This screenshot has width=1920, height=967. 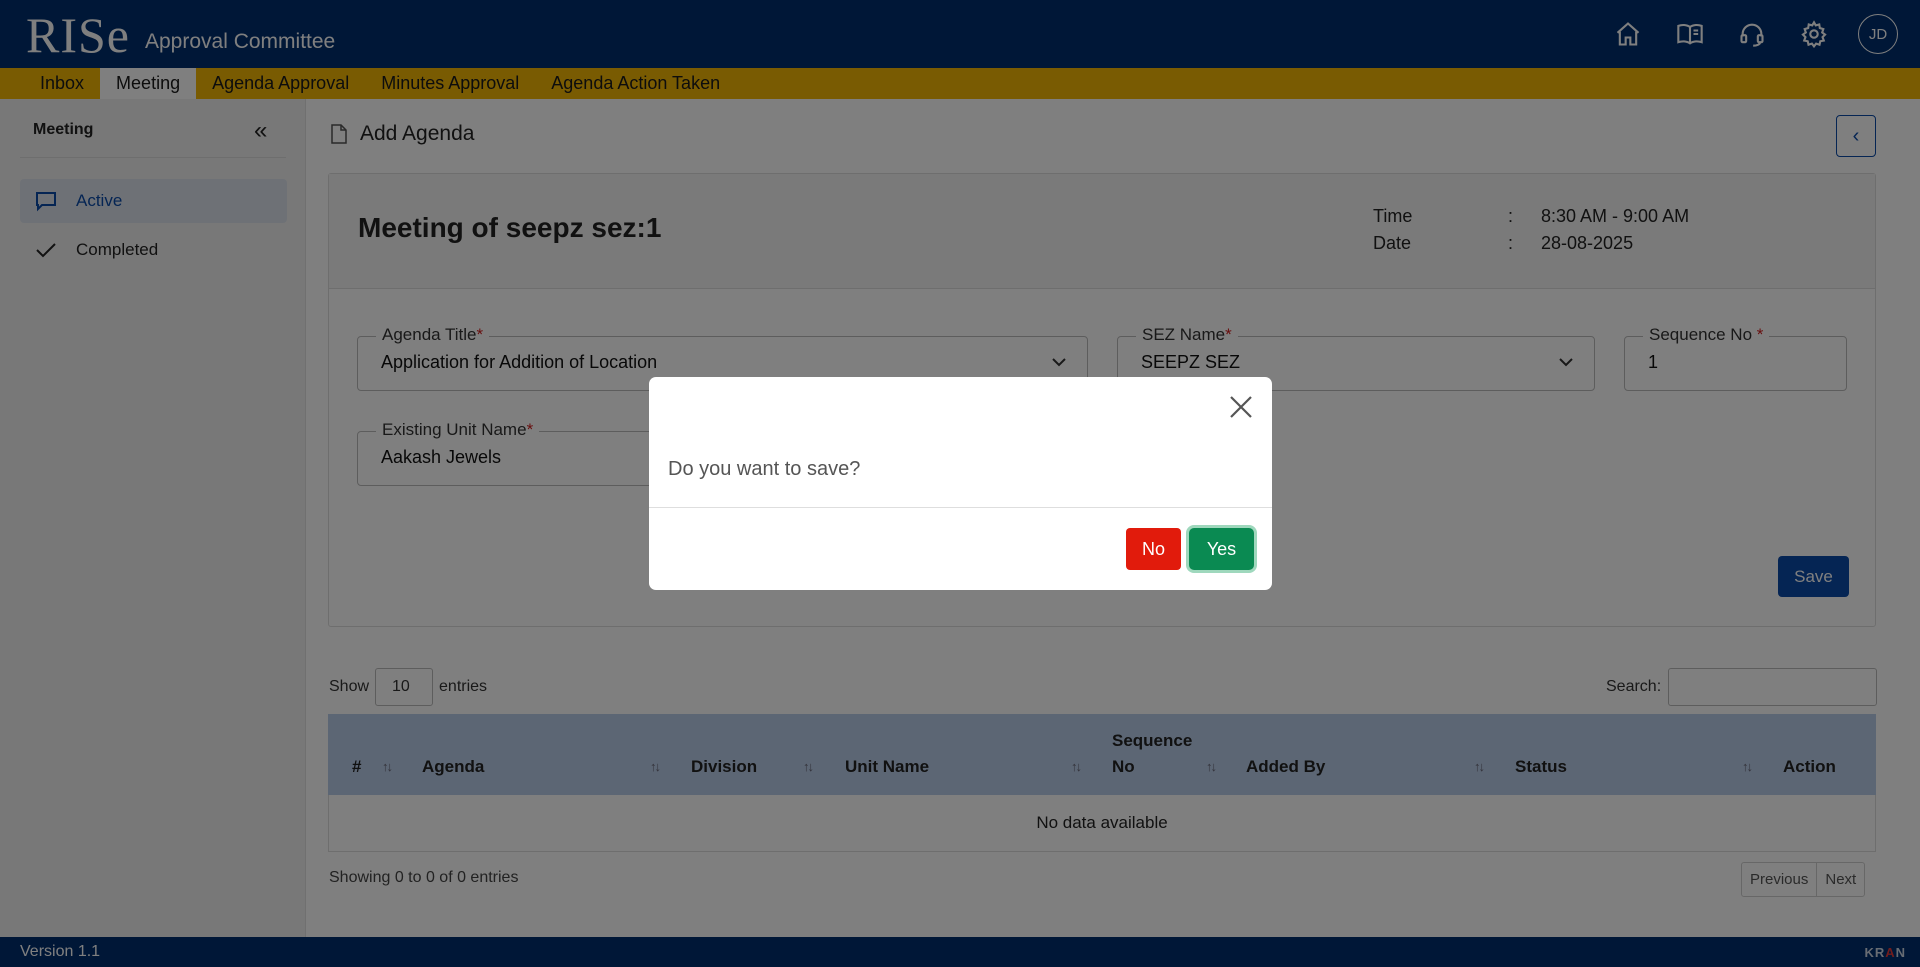 What do you see at coordinates (1153, 549) in the screenshot?
I see `no-button: No` at bounding box center [1153, 549].